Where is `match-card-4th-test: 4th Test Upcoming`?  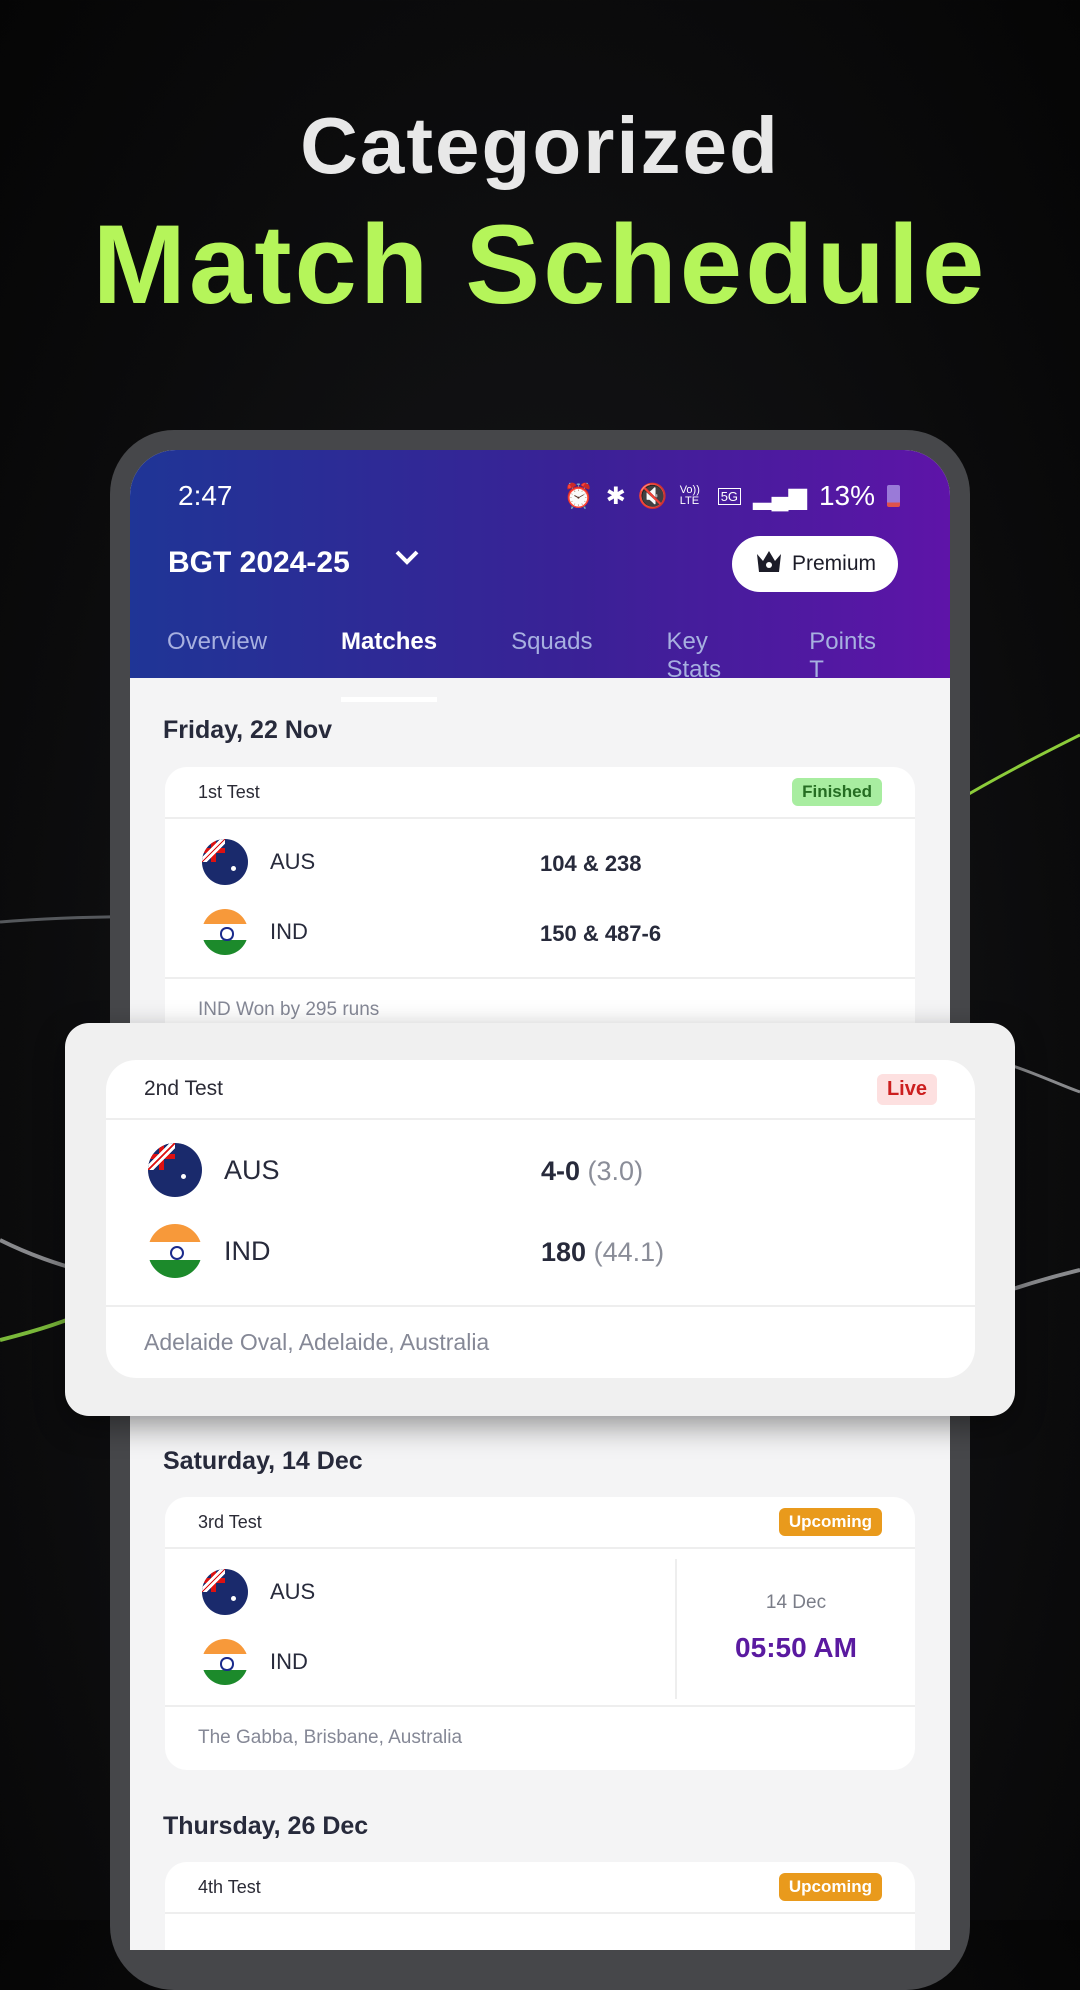
match-card-4th-test: 4th Test Upcoming is located at coordinates (540, 1906).